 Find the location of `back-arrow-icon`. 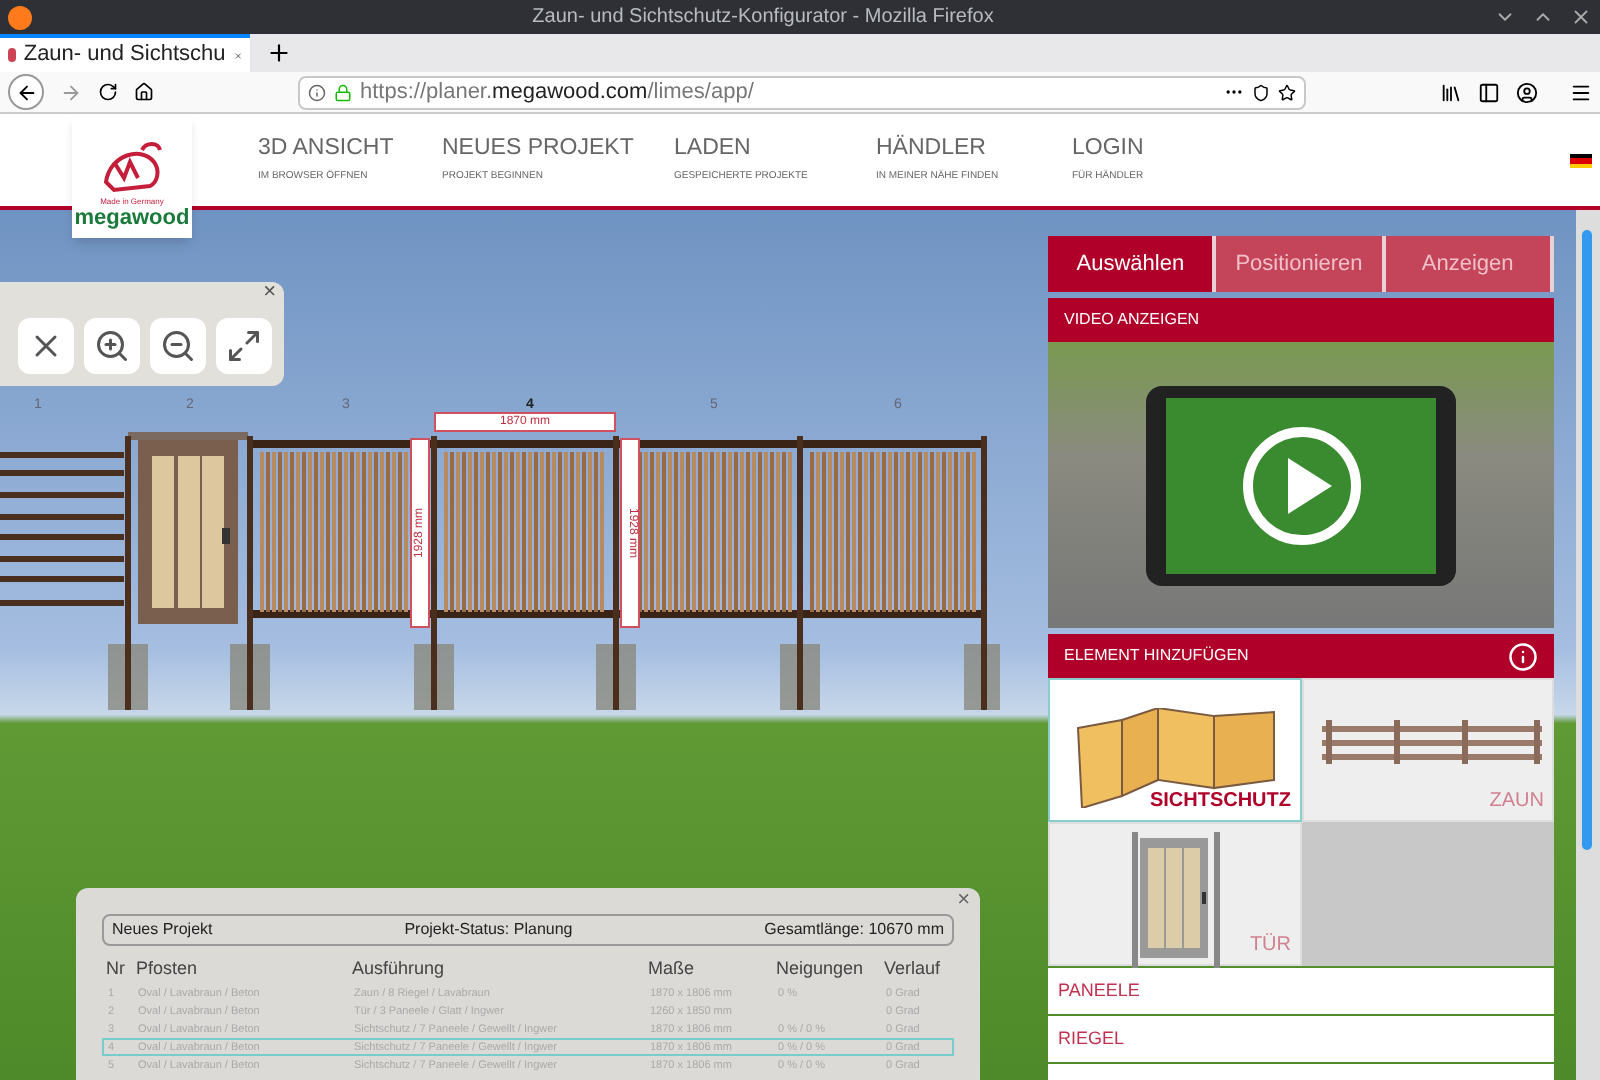

back-arrow-icon is located at coordinates (26, 92).